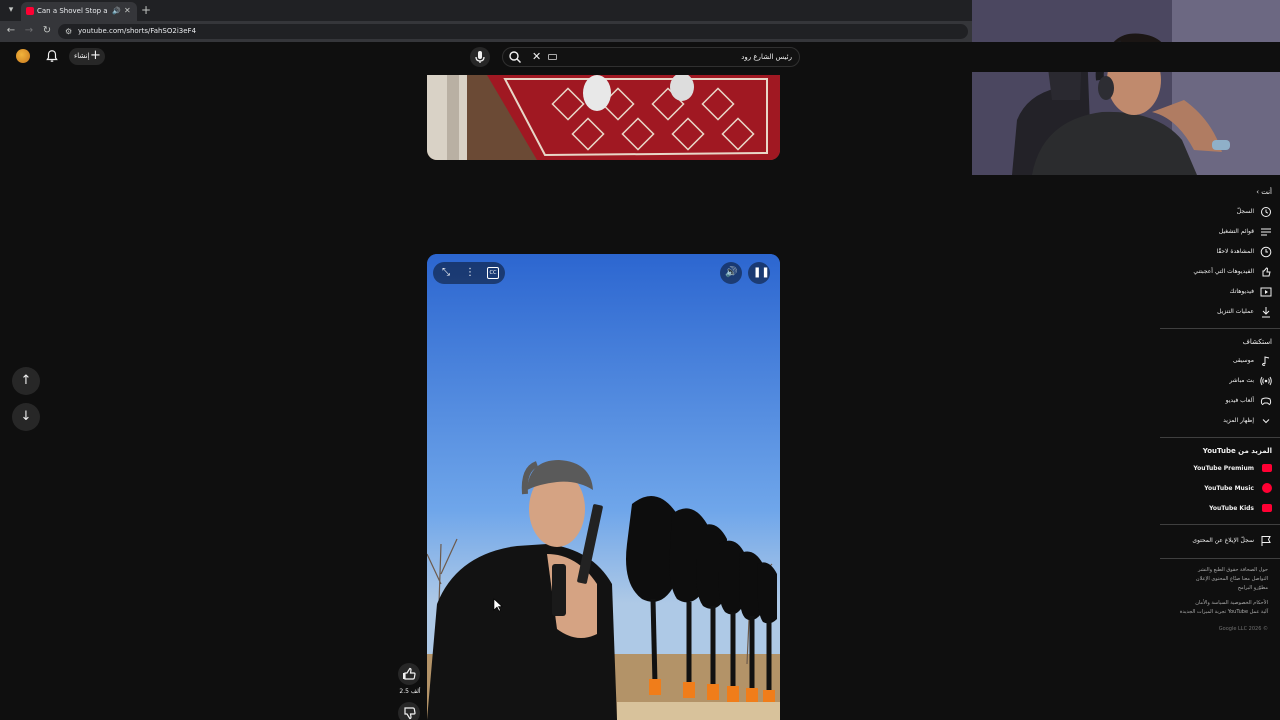 The width and height of the screenshot is (1280, 720). Describe the element at coordinates (116, 11) in the screenshot. I see `tab-audio-icon: 🔊` at that location.